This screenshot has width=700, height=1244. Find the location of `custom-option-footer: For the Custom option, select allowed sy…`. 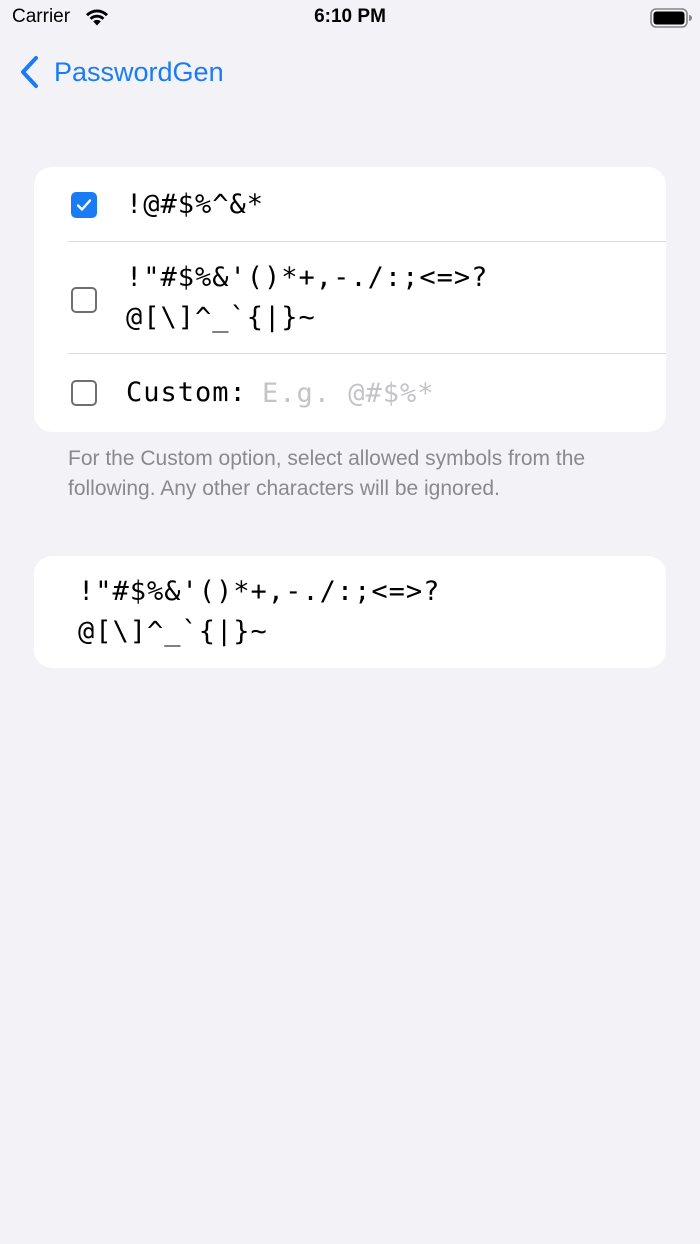

custom-option-footer: For the Custom option, select allowed sy… is located at coordinates (327, 473).